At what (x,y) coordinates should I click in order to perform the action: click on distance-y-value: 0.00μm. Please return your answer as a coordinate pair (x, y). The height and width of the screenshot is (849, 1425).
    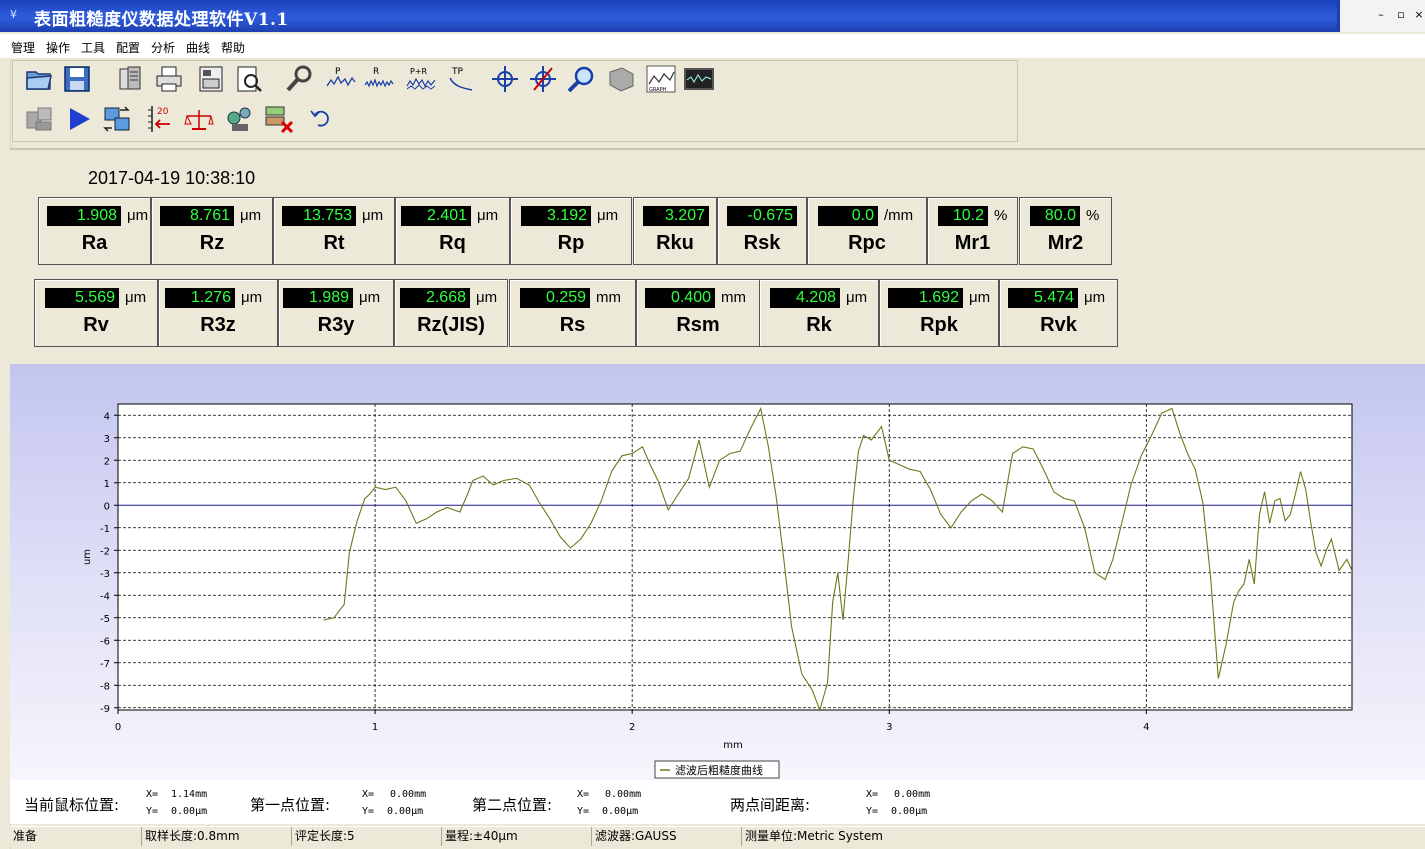
    Looking at the image, I should click on (909, 811).